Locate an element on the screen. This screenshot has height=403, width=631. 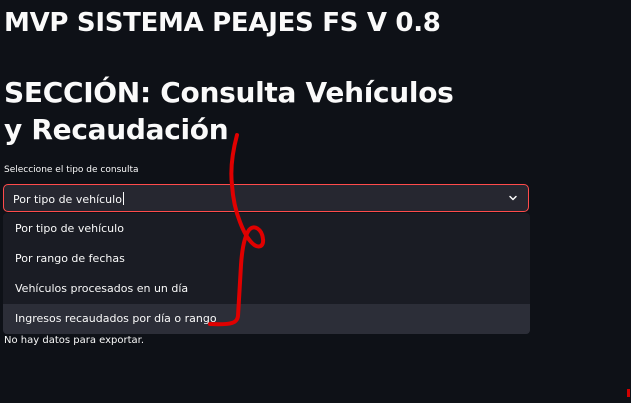
option-por-tipo-de-vehiculo: Por tipo de vehículo is located at coordinates (266, 229).